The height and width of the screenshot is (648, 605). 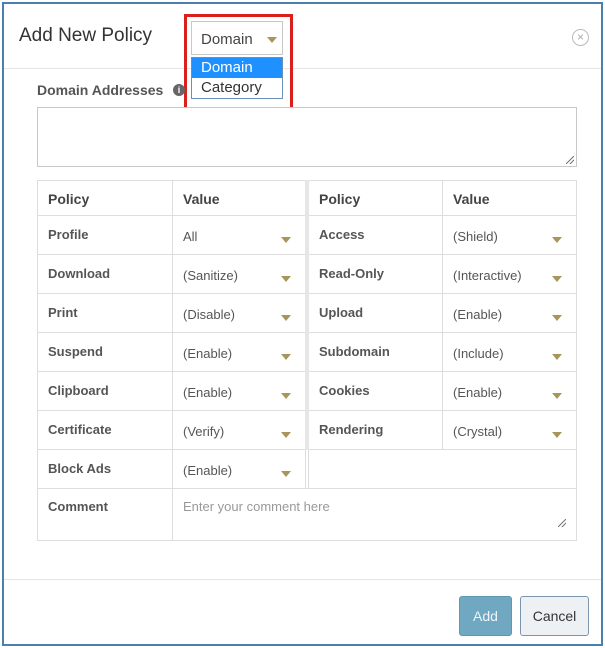 I want to click on comment-label: Comment, so click(x=105, y=514).